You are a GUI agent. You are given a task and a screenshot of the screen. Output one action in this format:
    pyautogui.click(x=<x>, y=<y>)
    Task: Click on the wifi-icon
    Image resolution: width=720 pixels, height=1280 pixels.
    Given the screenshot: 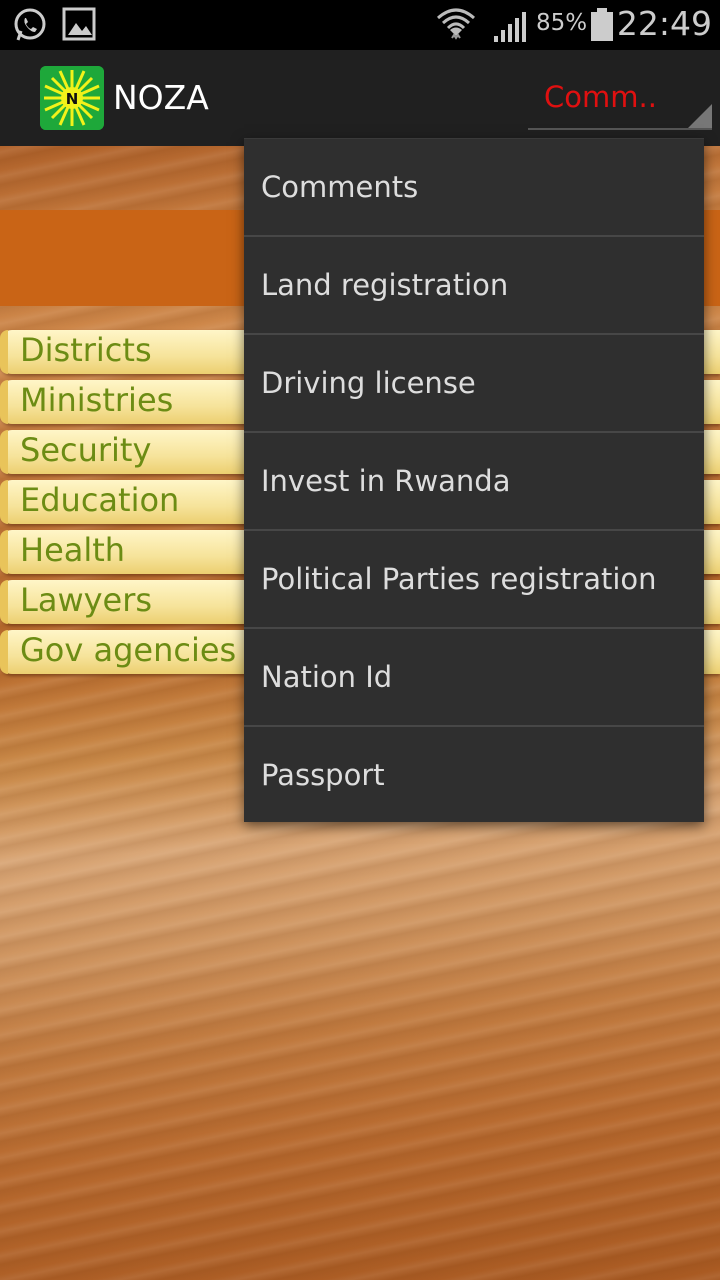 What is the action you would take?
    pyautogui.click(x=456, y=27)
    